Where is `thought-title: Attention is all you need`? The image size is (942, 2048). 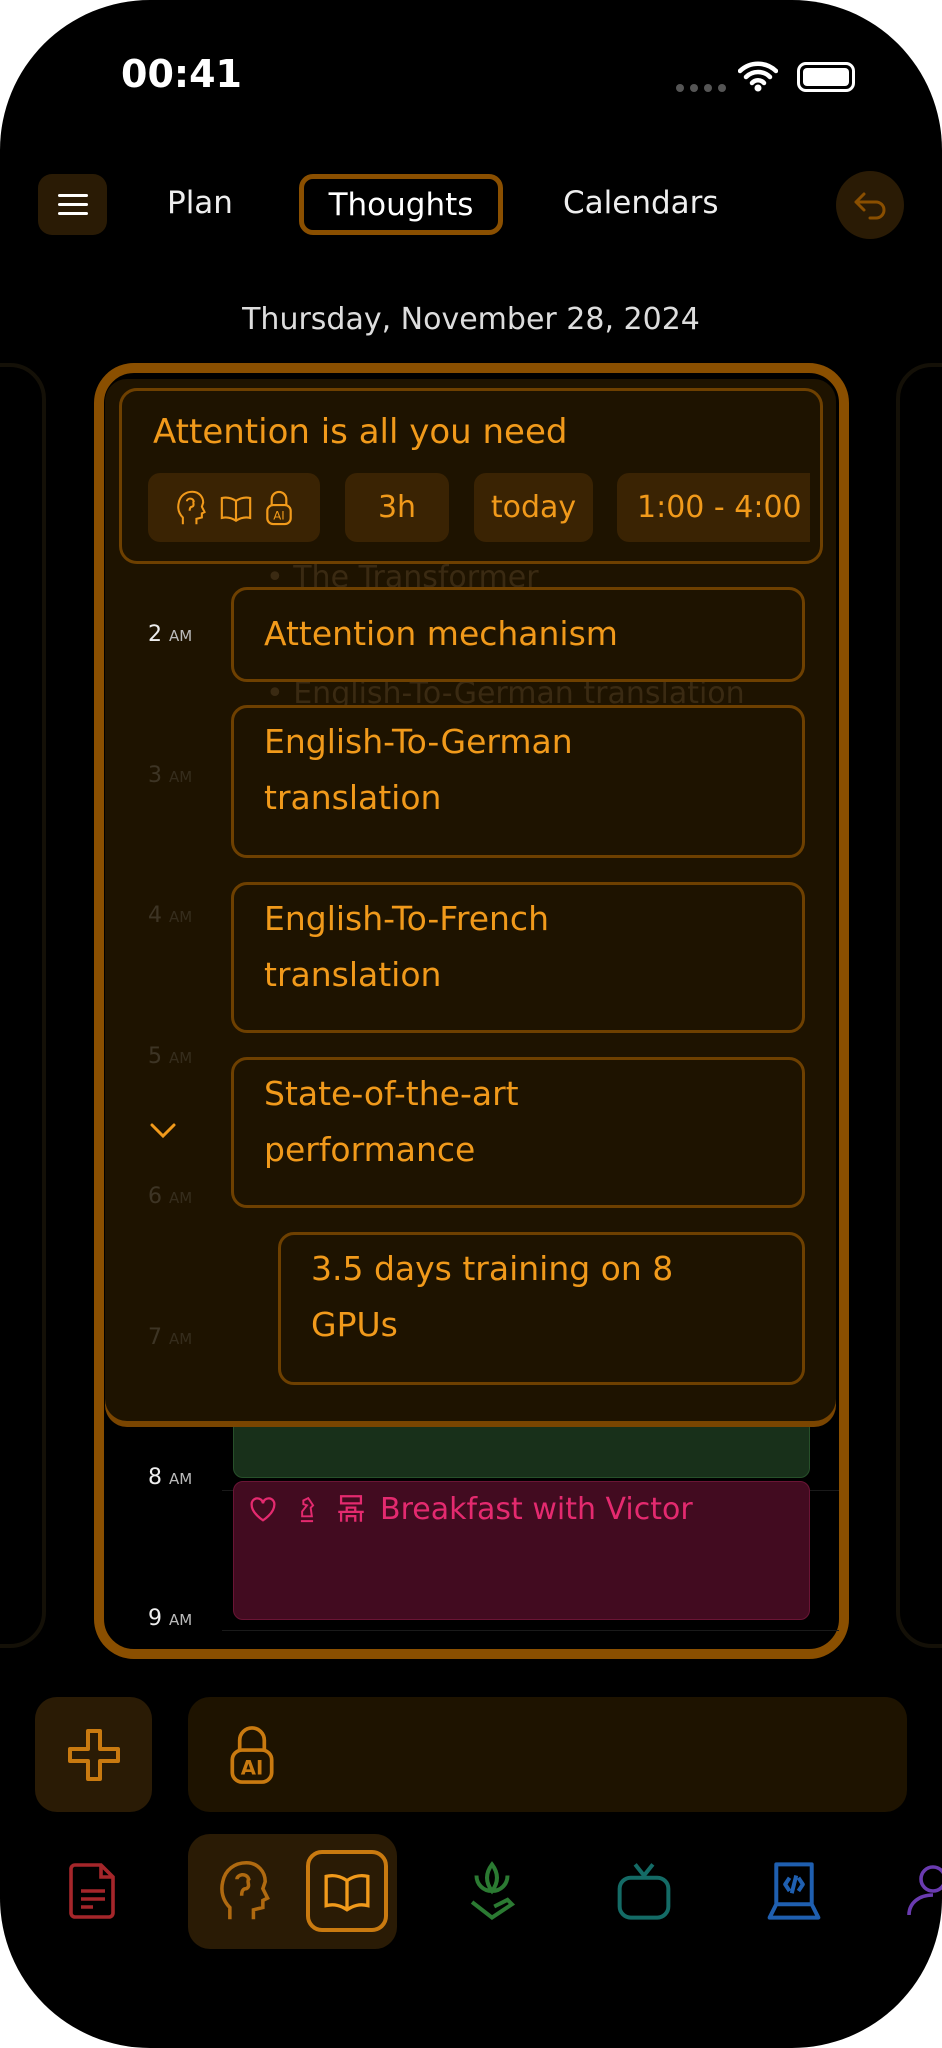
thought-title: Attention is all you need is located at coordinates (360, 432).